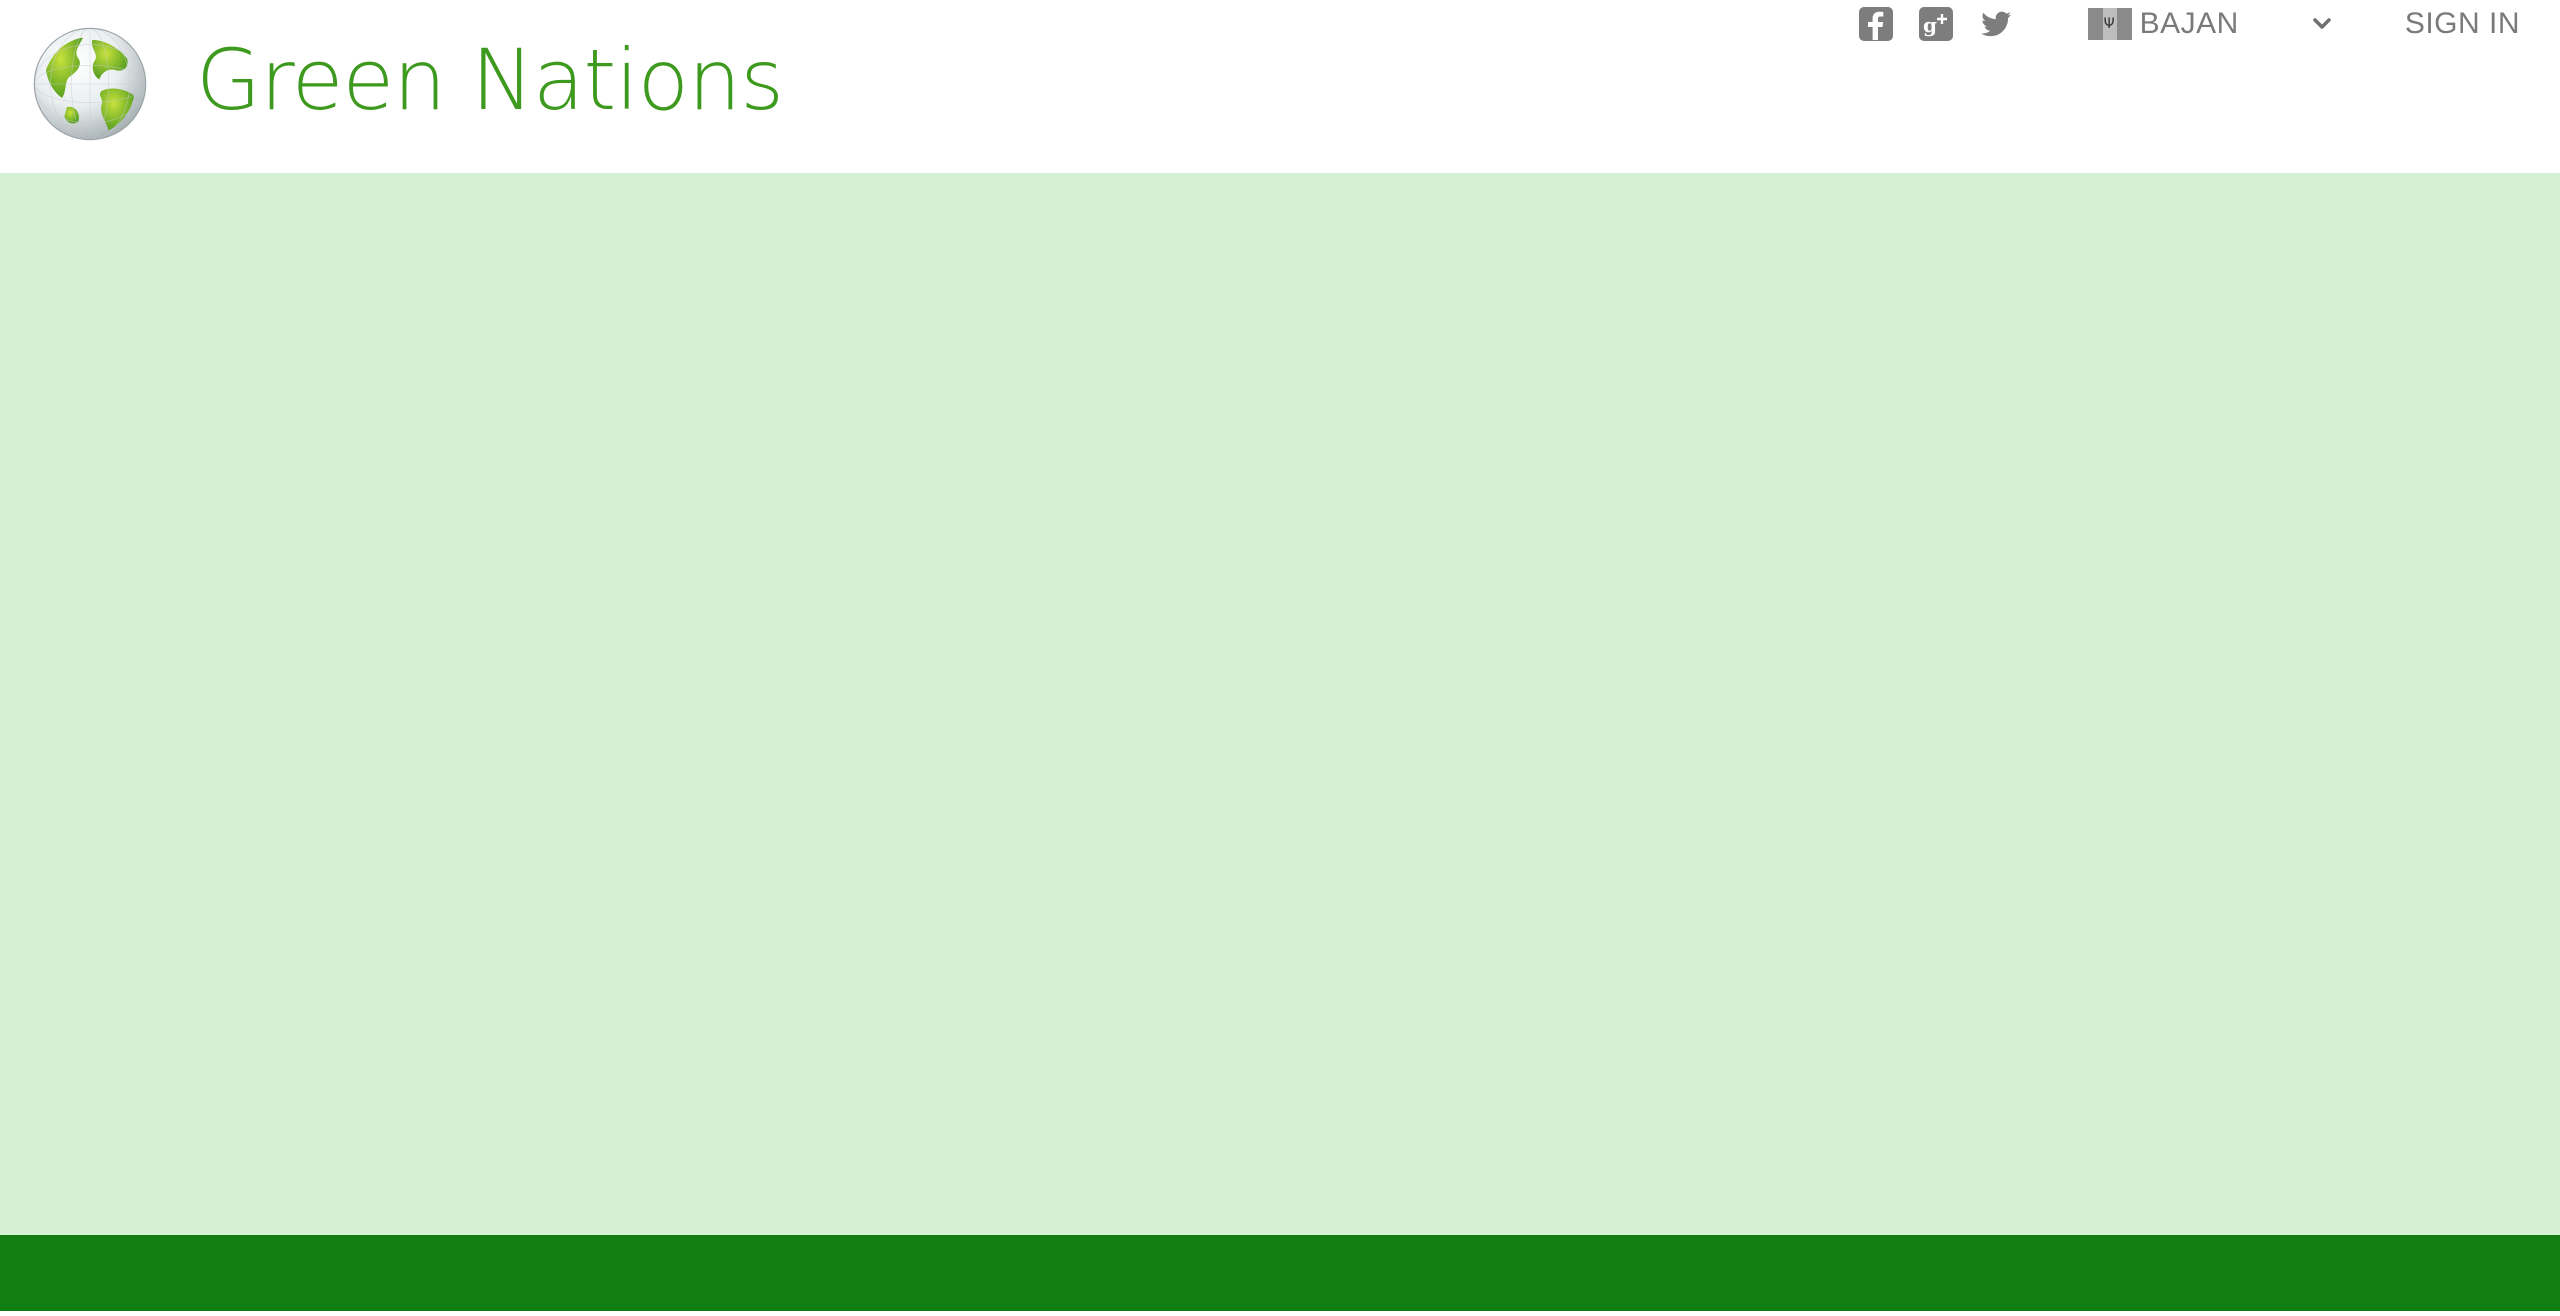  I want to click on barbados-flag-icon: Ψ, so click(2109, 24).